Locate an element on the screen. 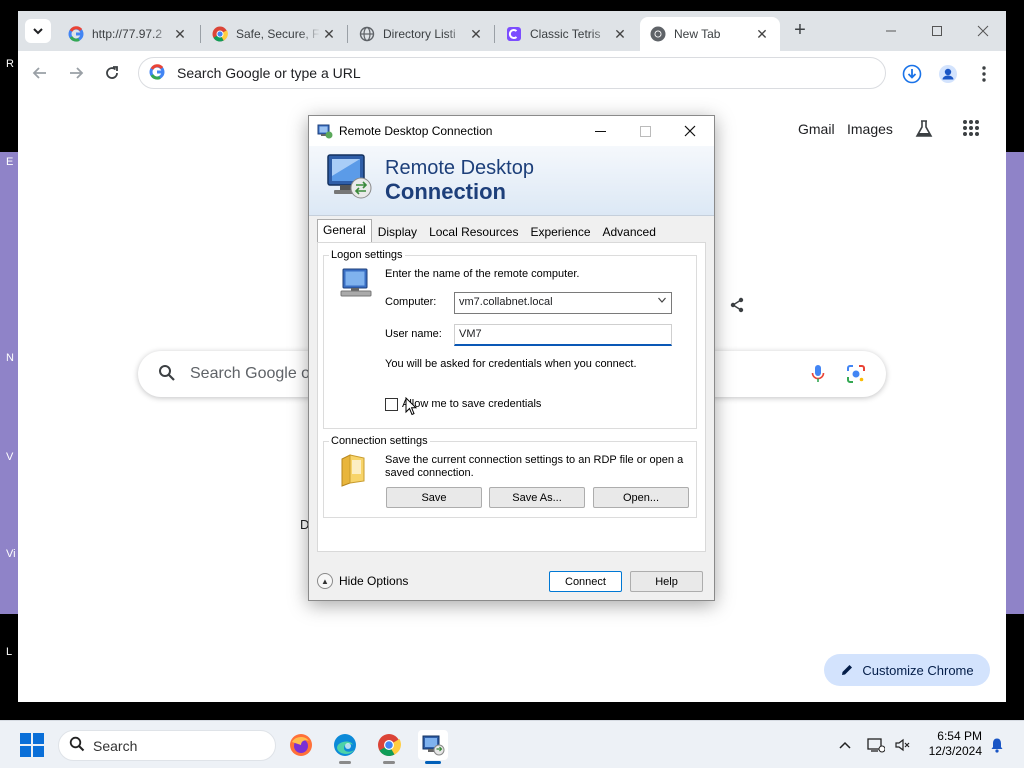 This screenshot has height=768, width=1024. help-button: Help is located at coordinates (666, 581).